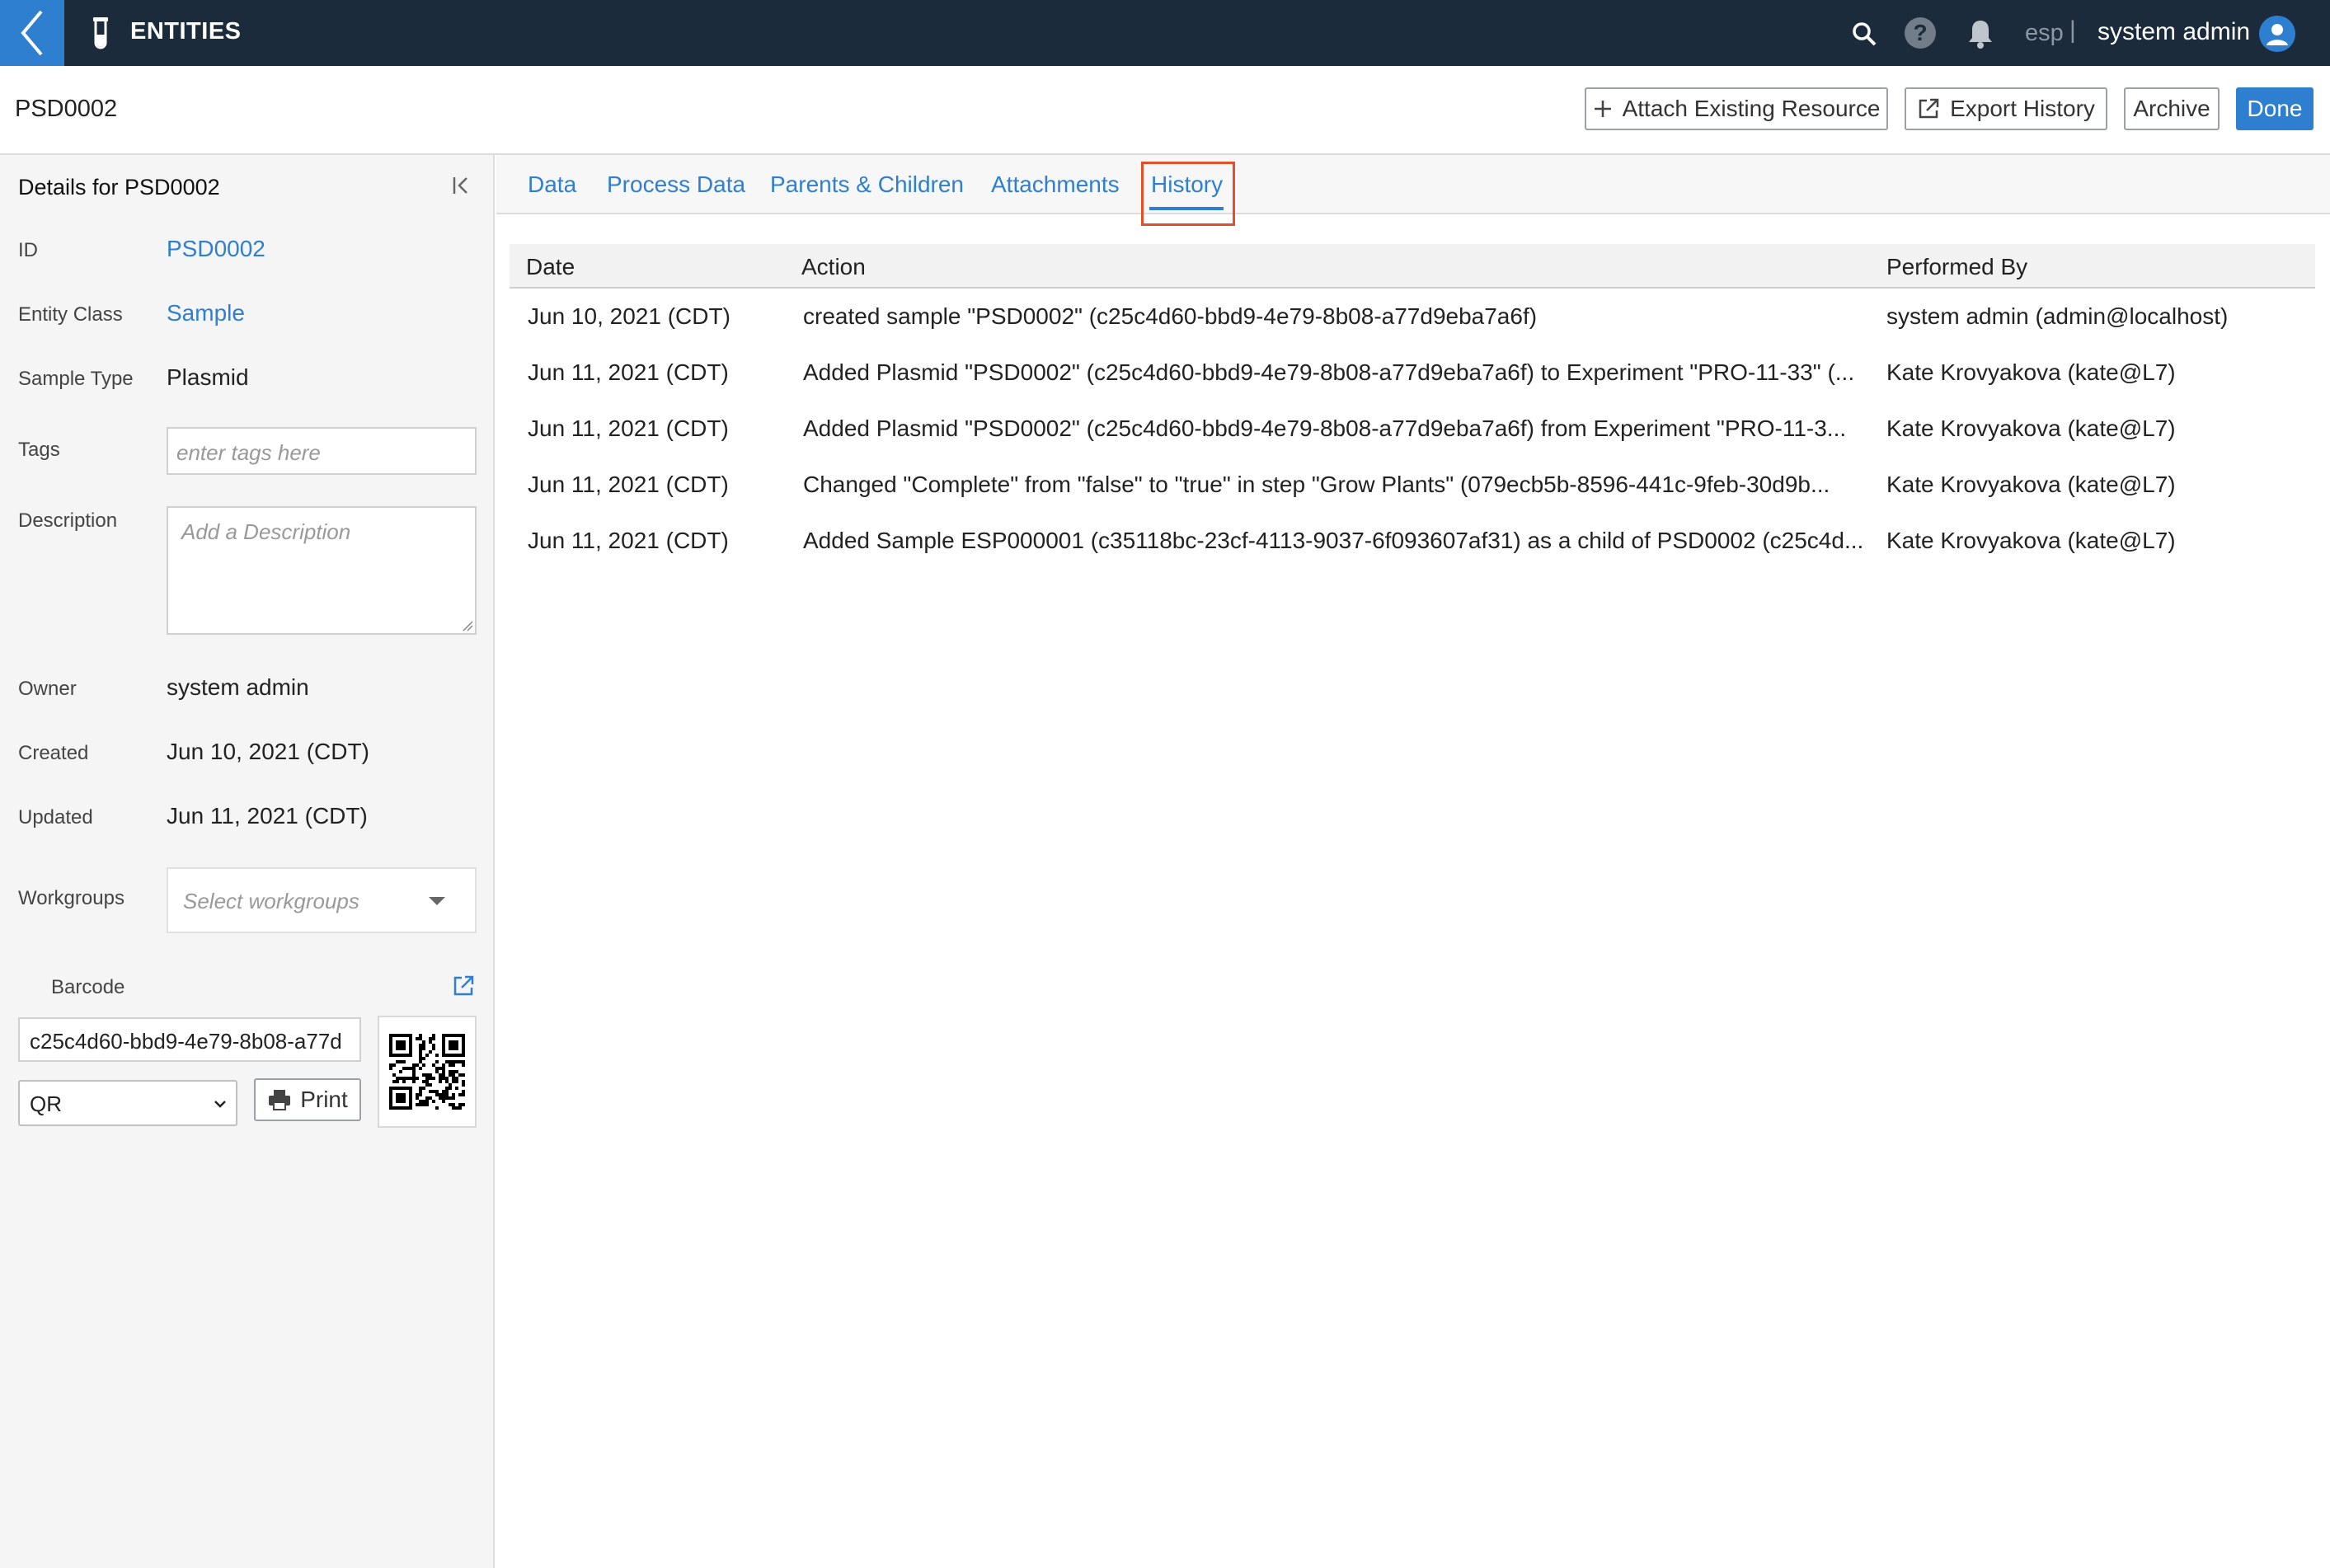 Image resolution: width=2330 pixels, height=1568 pixels. I want to click on created-label: Created, so click(54, 753).